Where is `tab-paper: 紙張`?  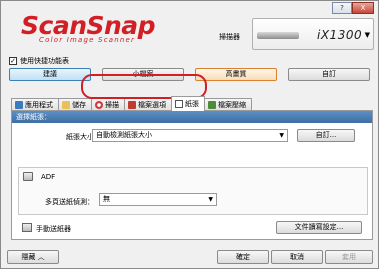 tab-paper: 紙張 is located at coordinates (188, 103).